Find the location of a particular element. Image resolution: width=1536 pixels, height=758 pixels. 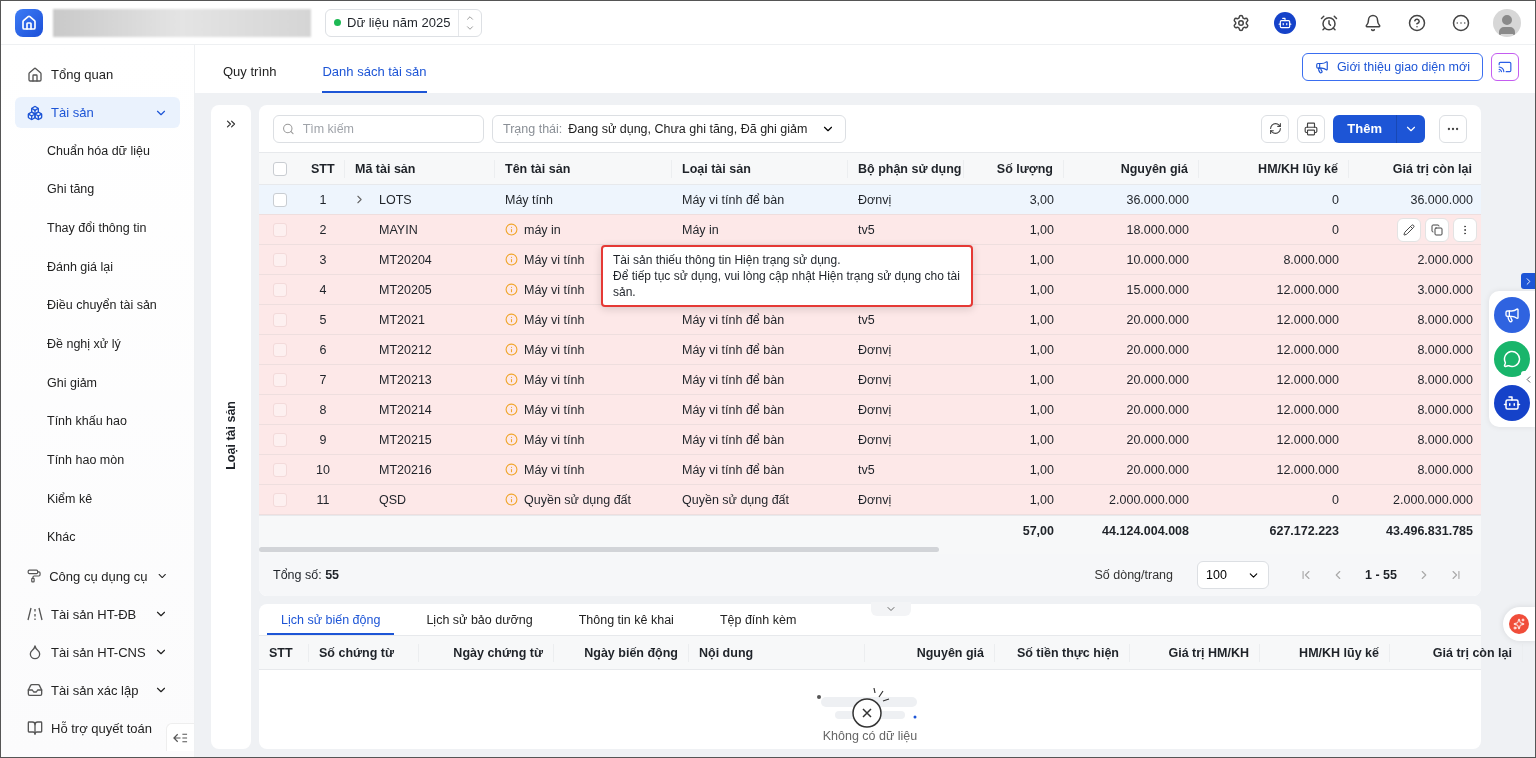

total-cell-text: 44.124.004.008 is located at coordinates (1145, 531).